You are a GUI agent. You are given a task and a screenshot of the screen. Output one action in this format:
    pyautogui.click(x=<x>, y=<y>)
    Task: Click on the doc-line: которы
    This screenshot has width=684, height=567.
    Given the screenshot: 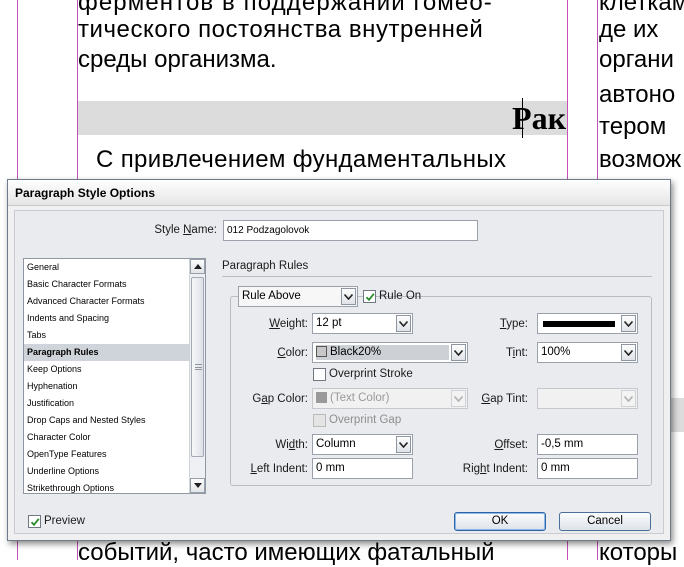 What is the action you would take?
    pyautogui.click(x=638, y=552)
    